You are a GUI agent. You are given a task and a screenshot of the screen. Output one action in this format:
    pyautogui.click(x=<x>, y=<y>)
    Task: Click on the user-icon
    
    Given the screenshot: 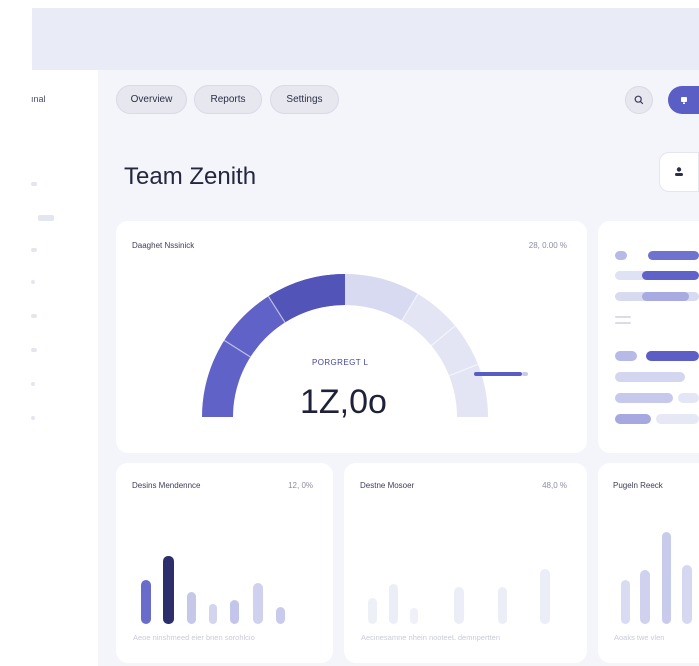 What is the action you would take?
    pyautogui.click(x=679, y=171)
    